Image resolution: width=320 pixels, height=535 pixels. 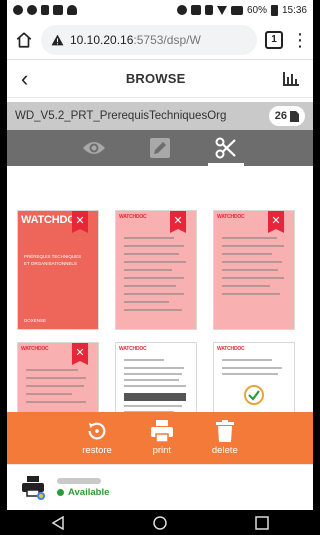 What do you see at coordinates (167, 39) in the screenshot?
I see `url-path: :5753/dsp/W` at bounding box center [167, 39].